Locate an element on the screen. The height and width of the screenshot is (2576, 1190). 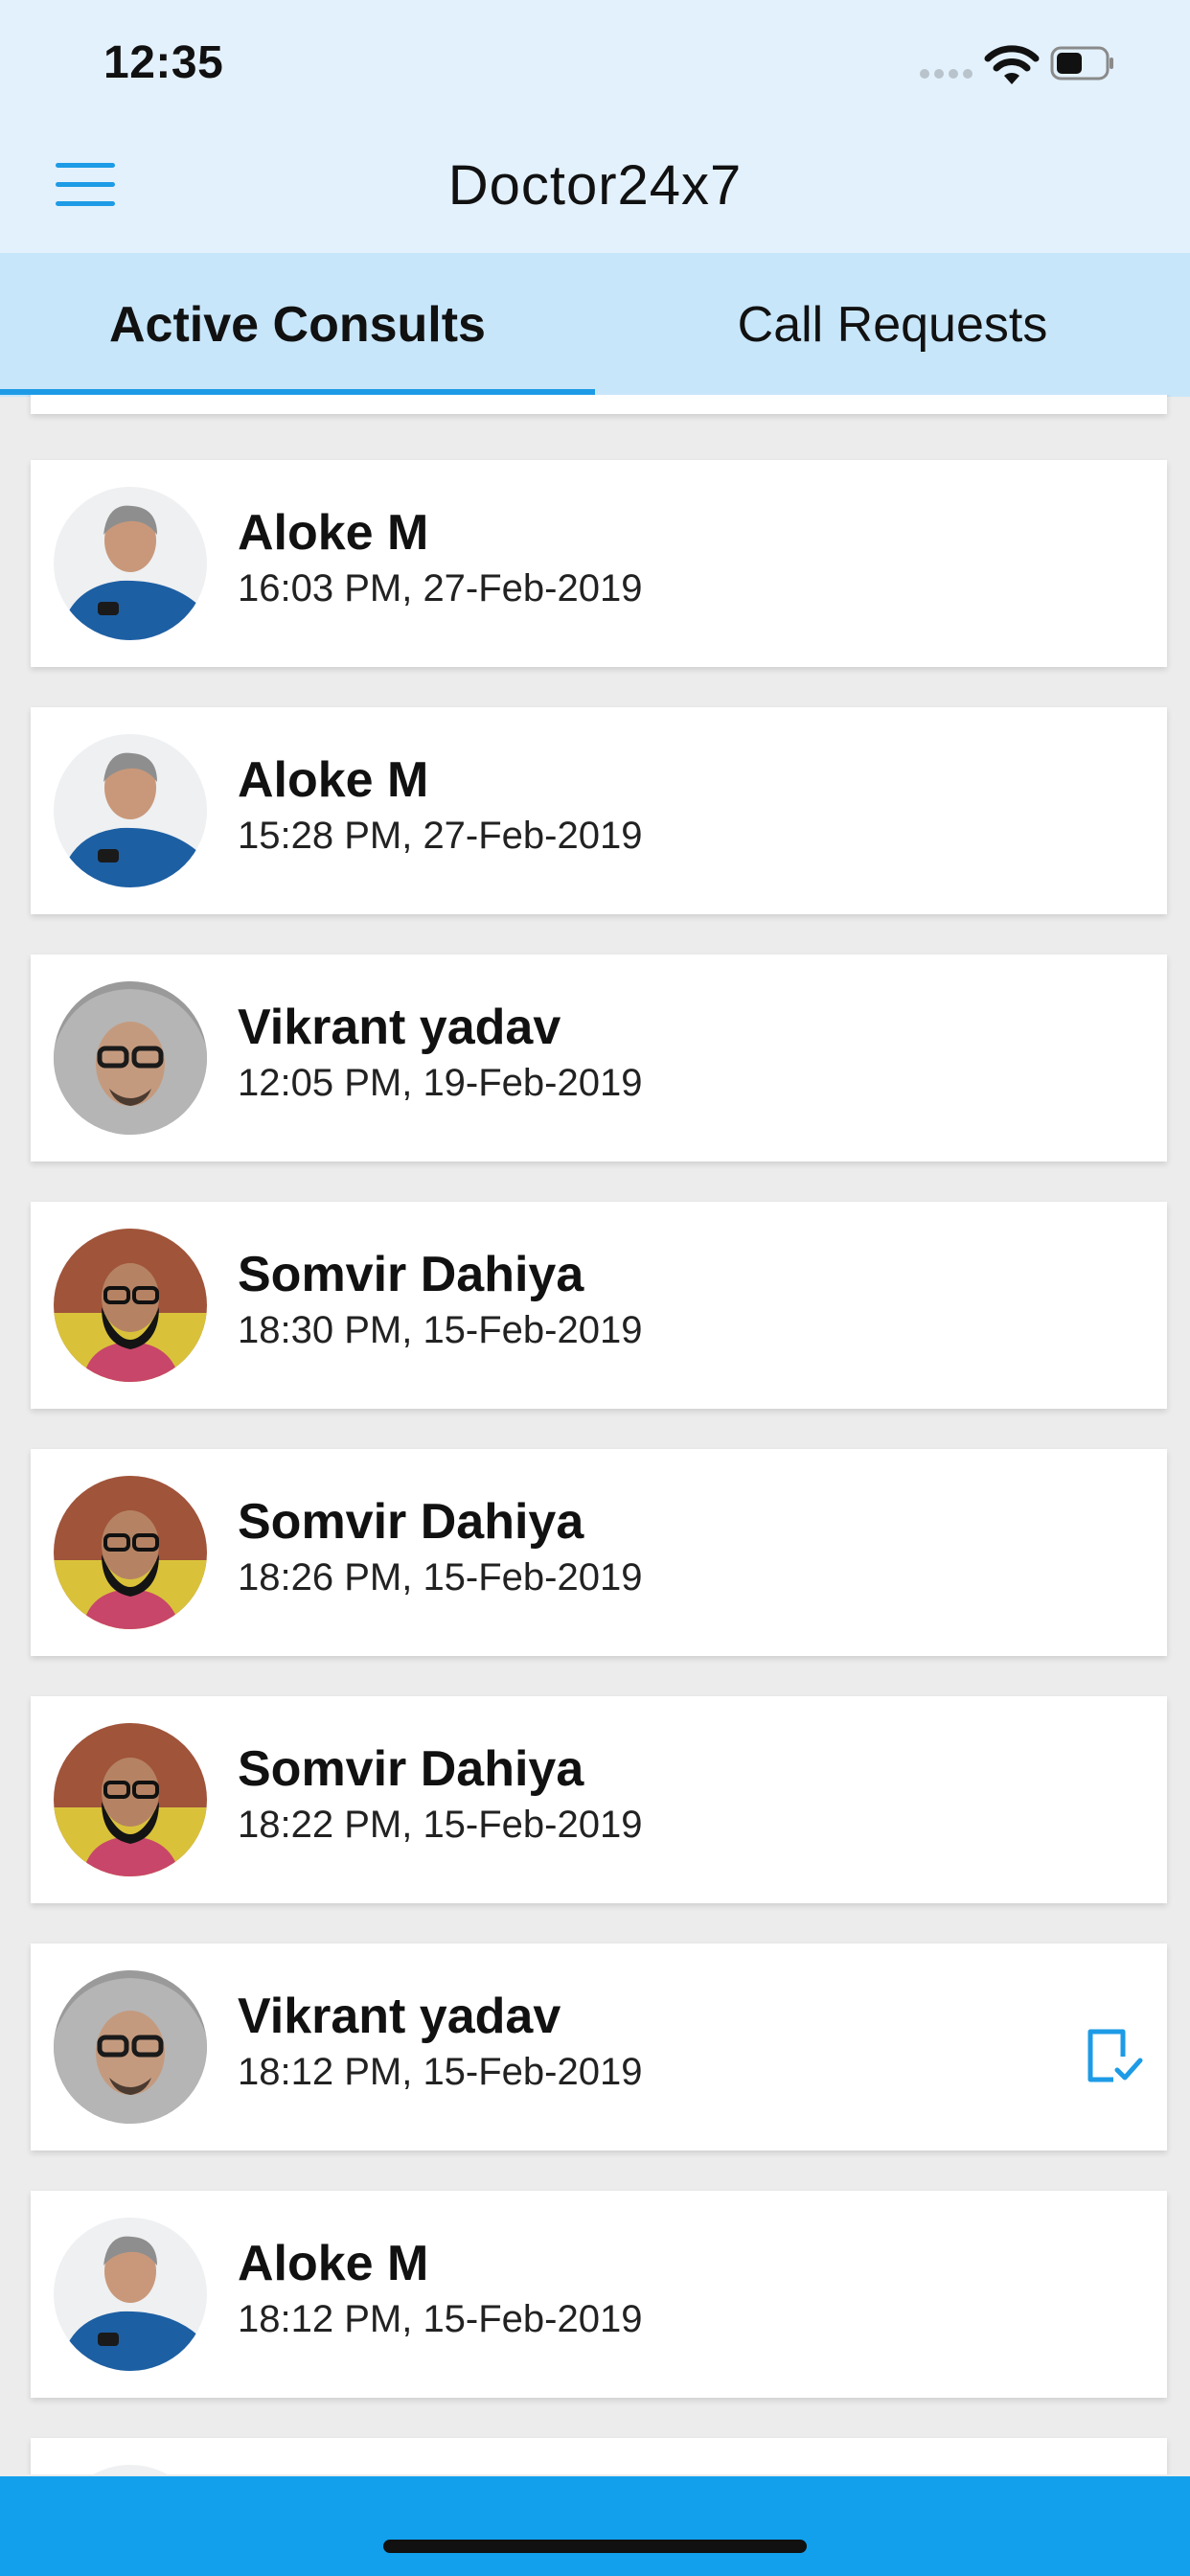
document-check-icon is located at coordinates (1114, 2056).